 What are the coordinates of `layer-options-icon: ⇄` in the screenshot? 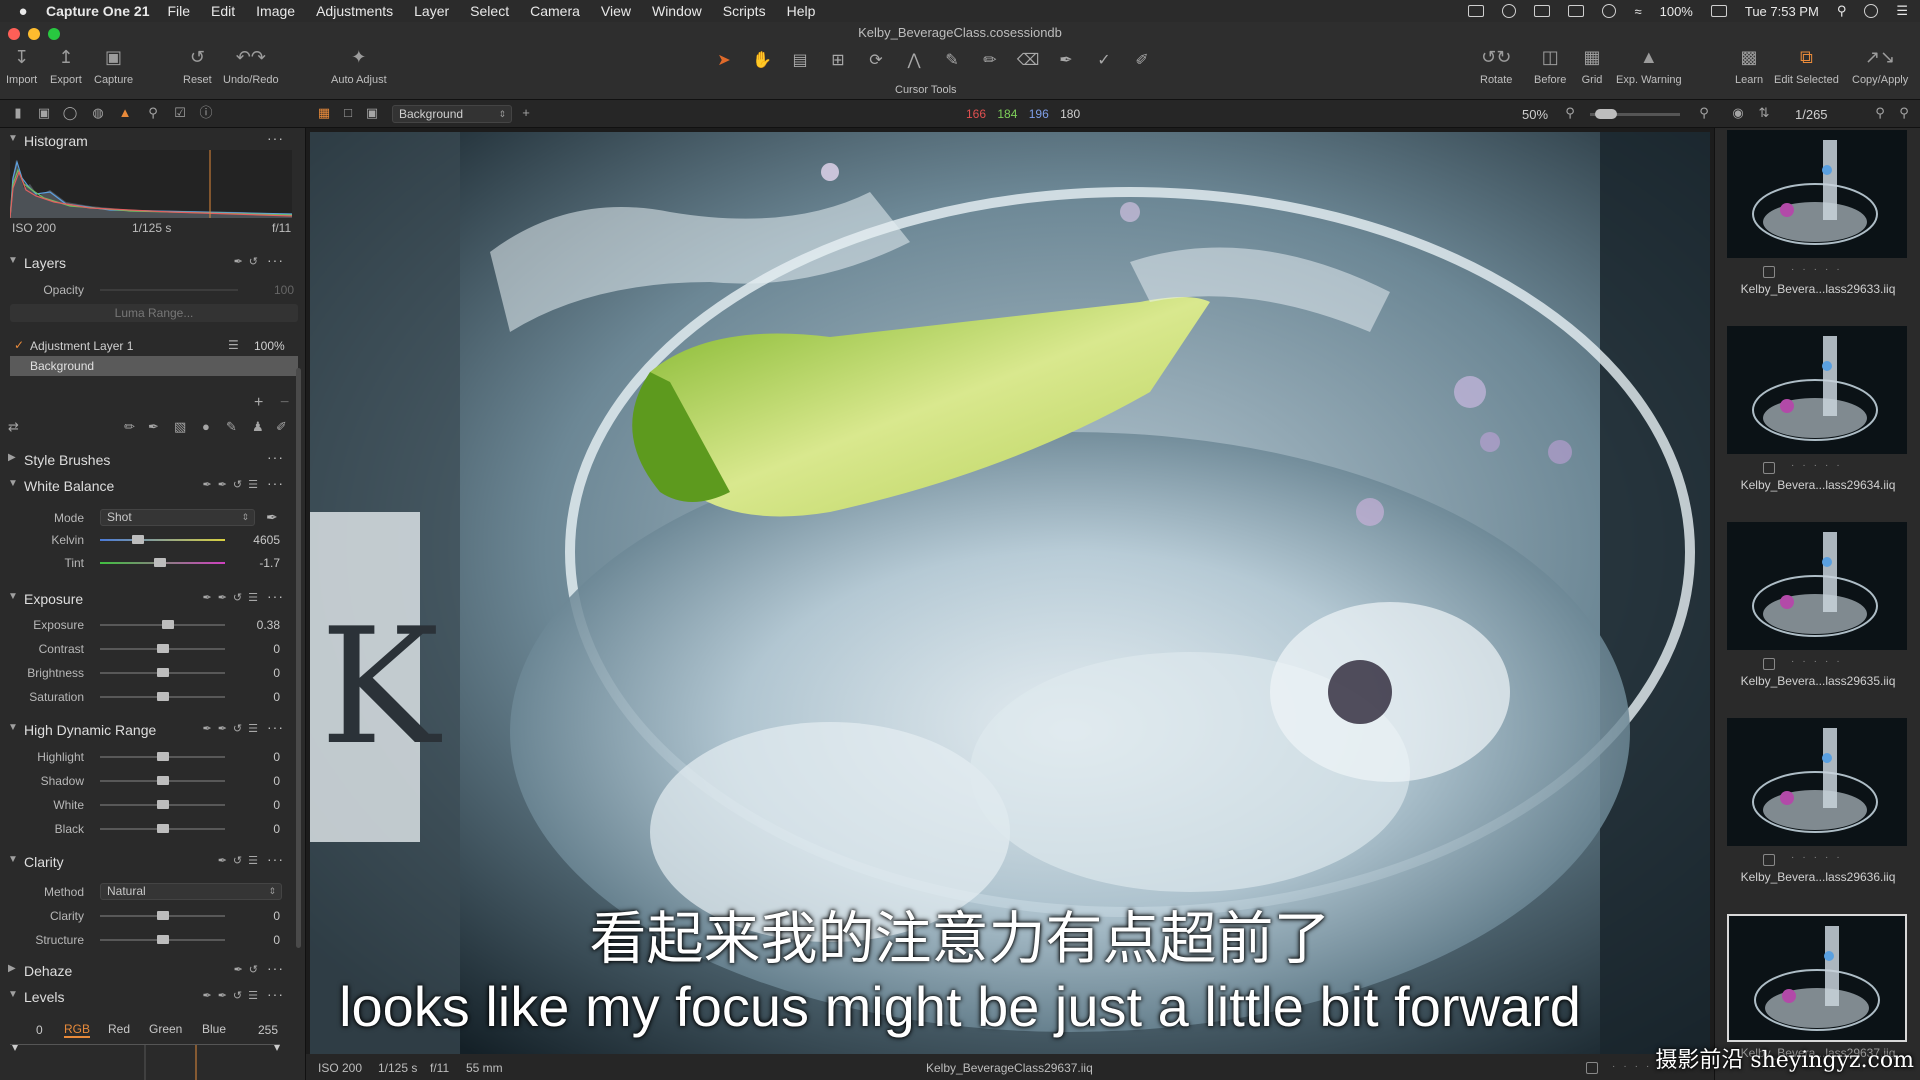 It's located at (13, 427).